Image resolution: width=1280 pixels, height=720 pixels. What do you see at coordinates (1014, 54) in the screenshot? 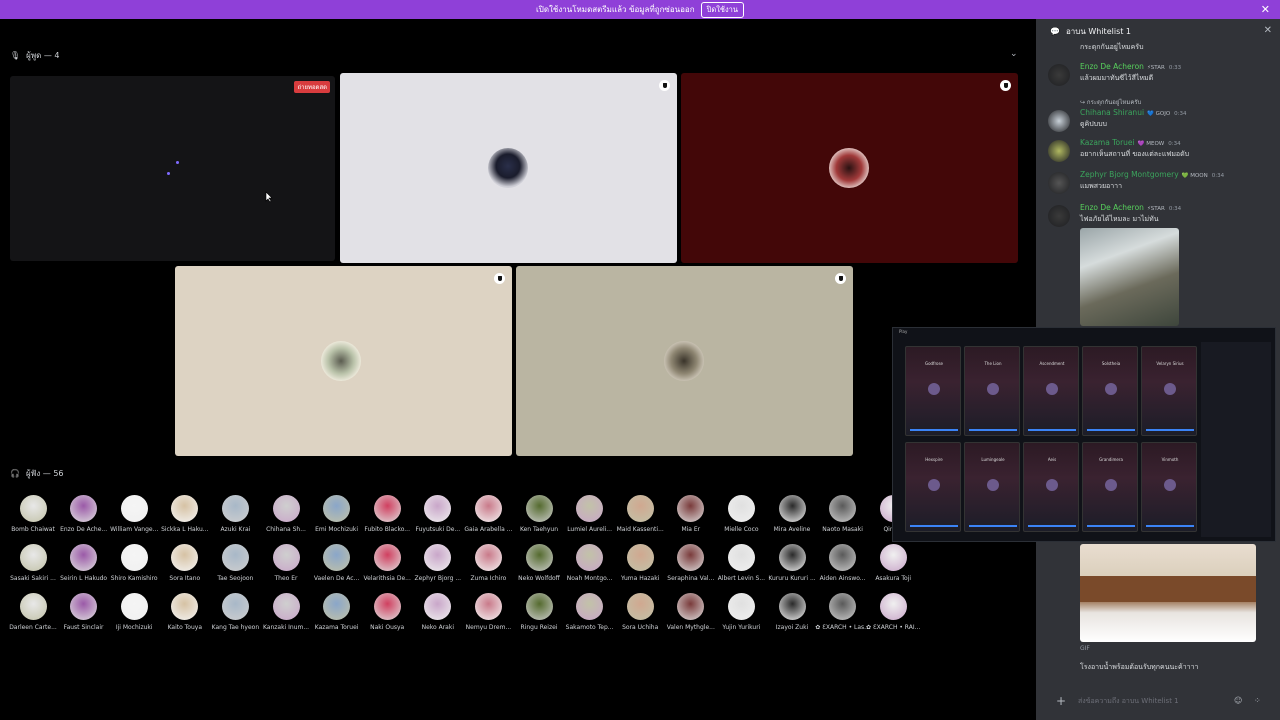
I see `chevron-down-icon: ⌄` at bounding box center [1014, 54].